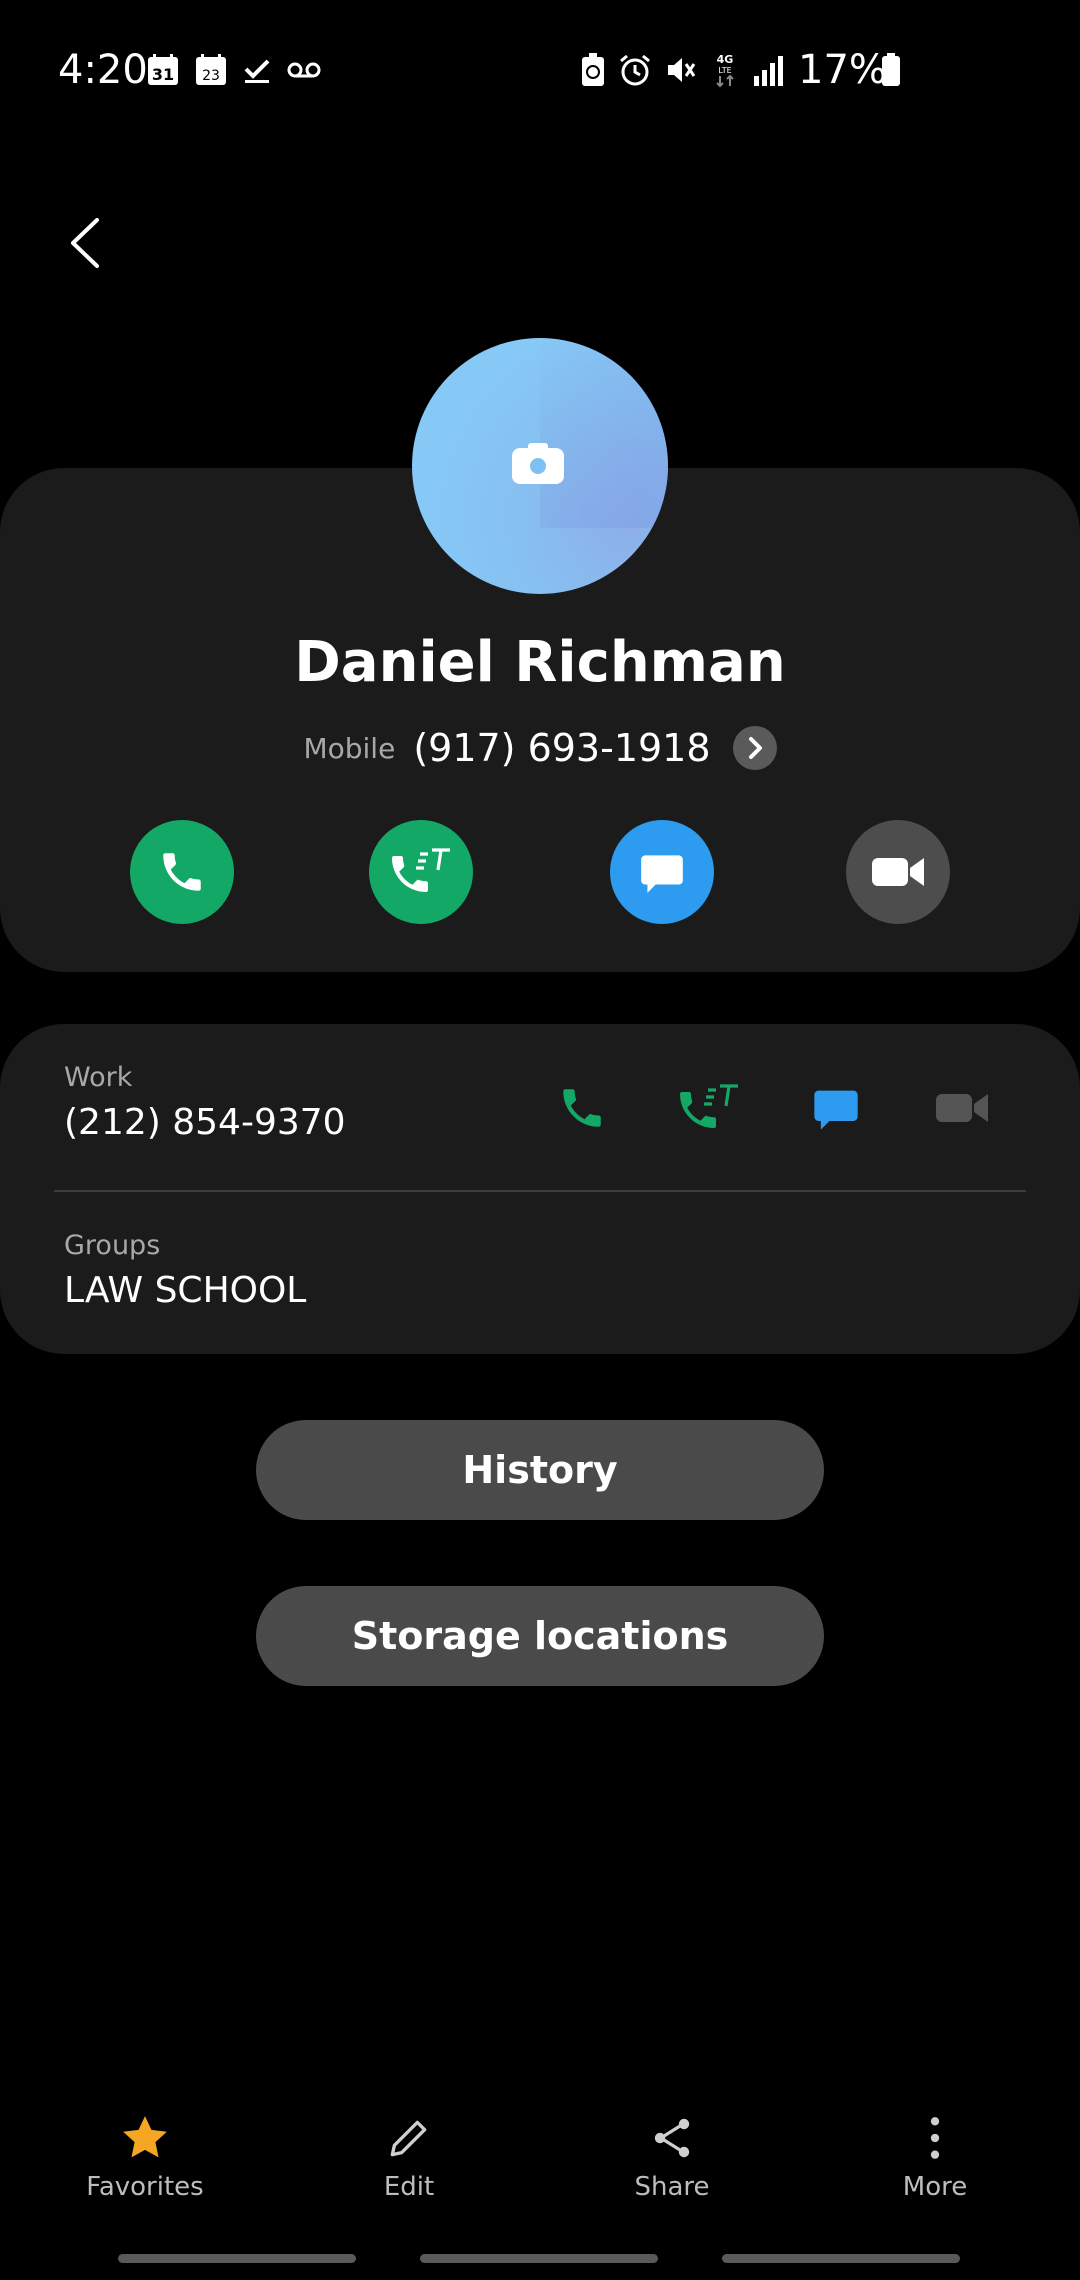  Describe the element at coordinates (237, 2258) in the screenshot. I see `gesture-bar-left` at that location.